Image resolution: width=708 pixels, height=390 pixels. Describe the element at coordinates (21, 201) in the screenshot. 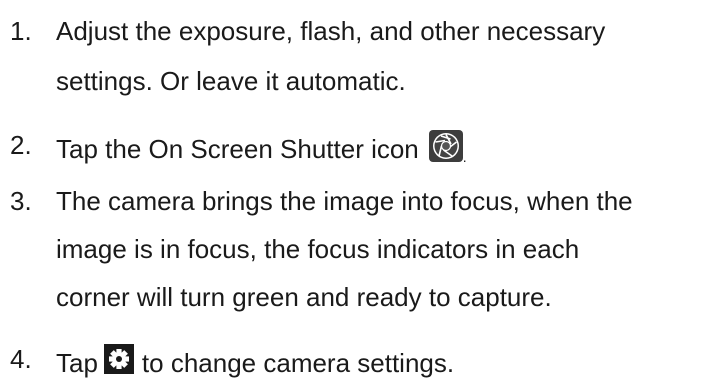

I see `step-number: 3.` at that location.